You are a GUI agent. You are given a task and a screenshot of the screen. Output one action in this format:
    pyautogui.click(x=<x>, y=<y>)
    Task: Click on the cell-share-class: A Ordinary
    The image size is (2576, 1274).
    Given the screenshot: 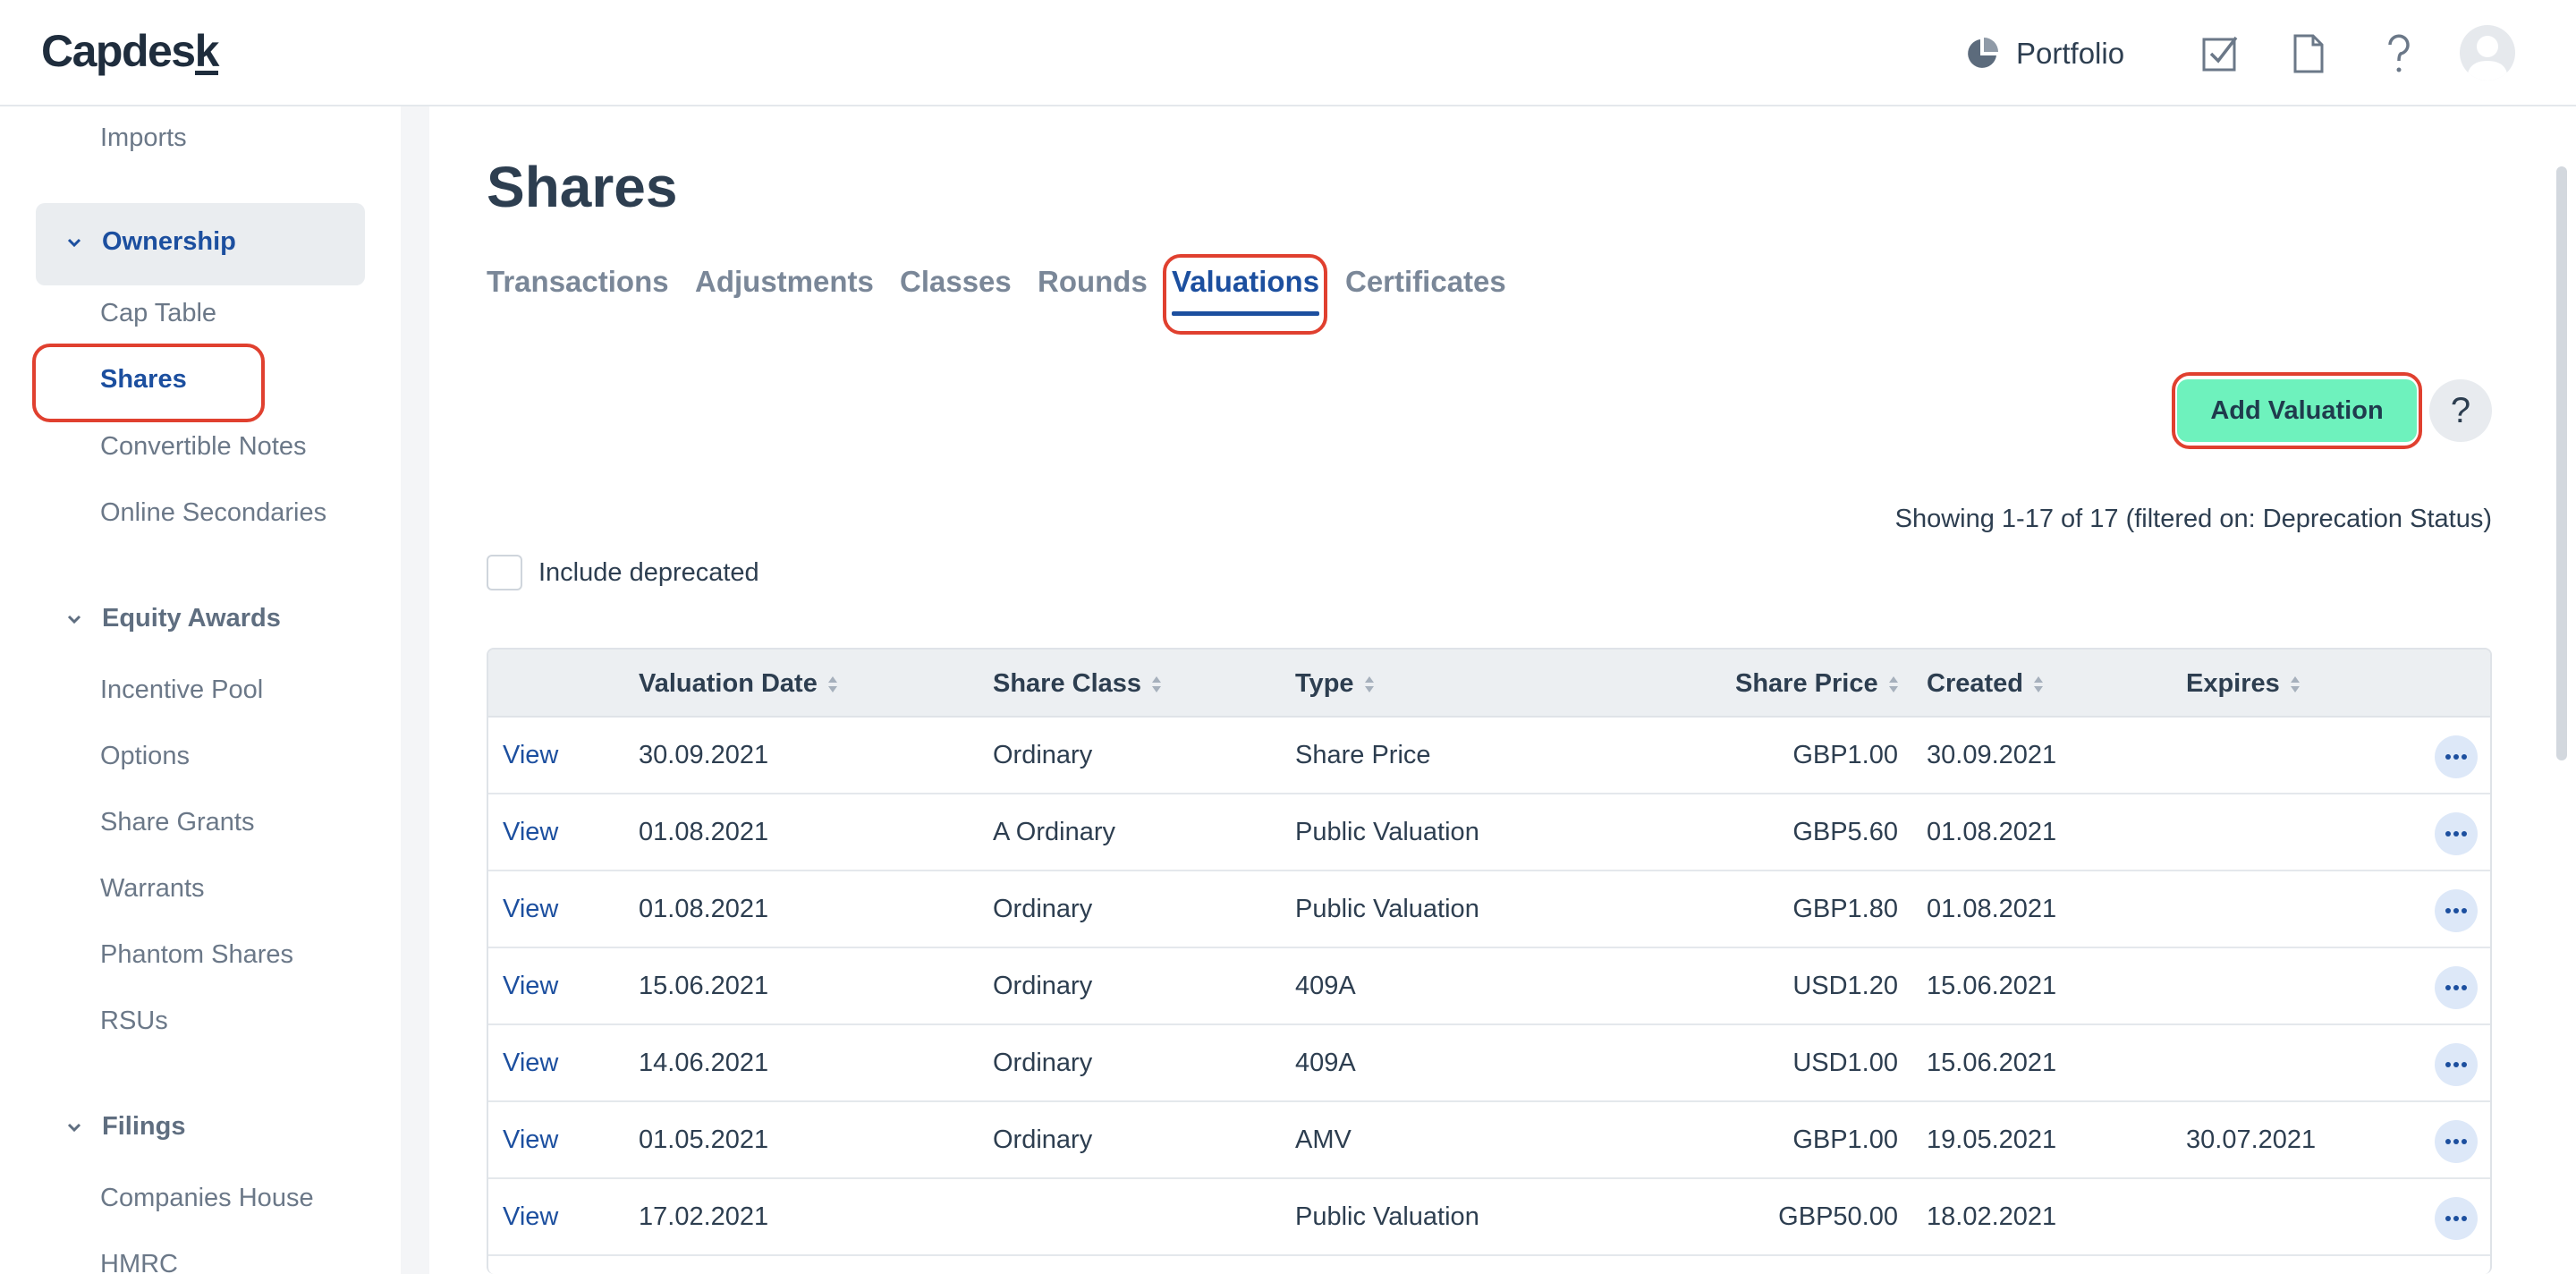 What is the action you would take?
    pyautogui.click(x=1054, y=832)
    